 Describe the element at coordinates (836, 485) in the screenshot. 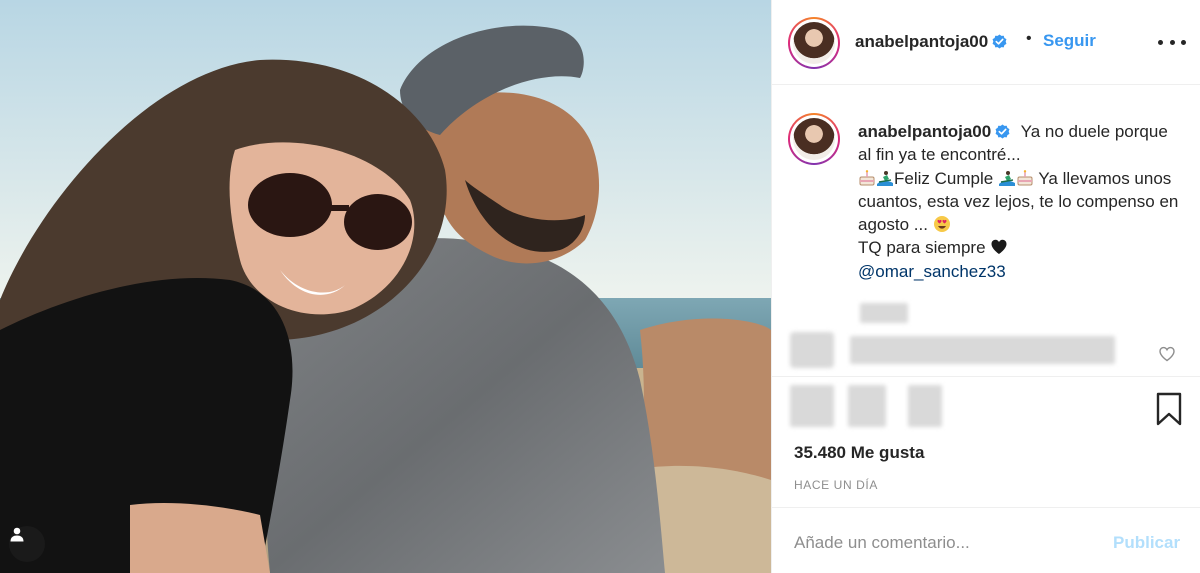

I see `post-timestamp: HACE UN DÍA` at that location.